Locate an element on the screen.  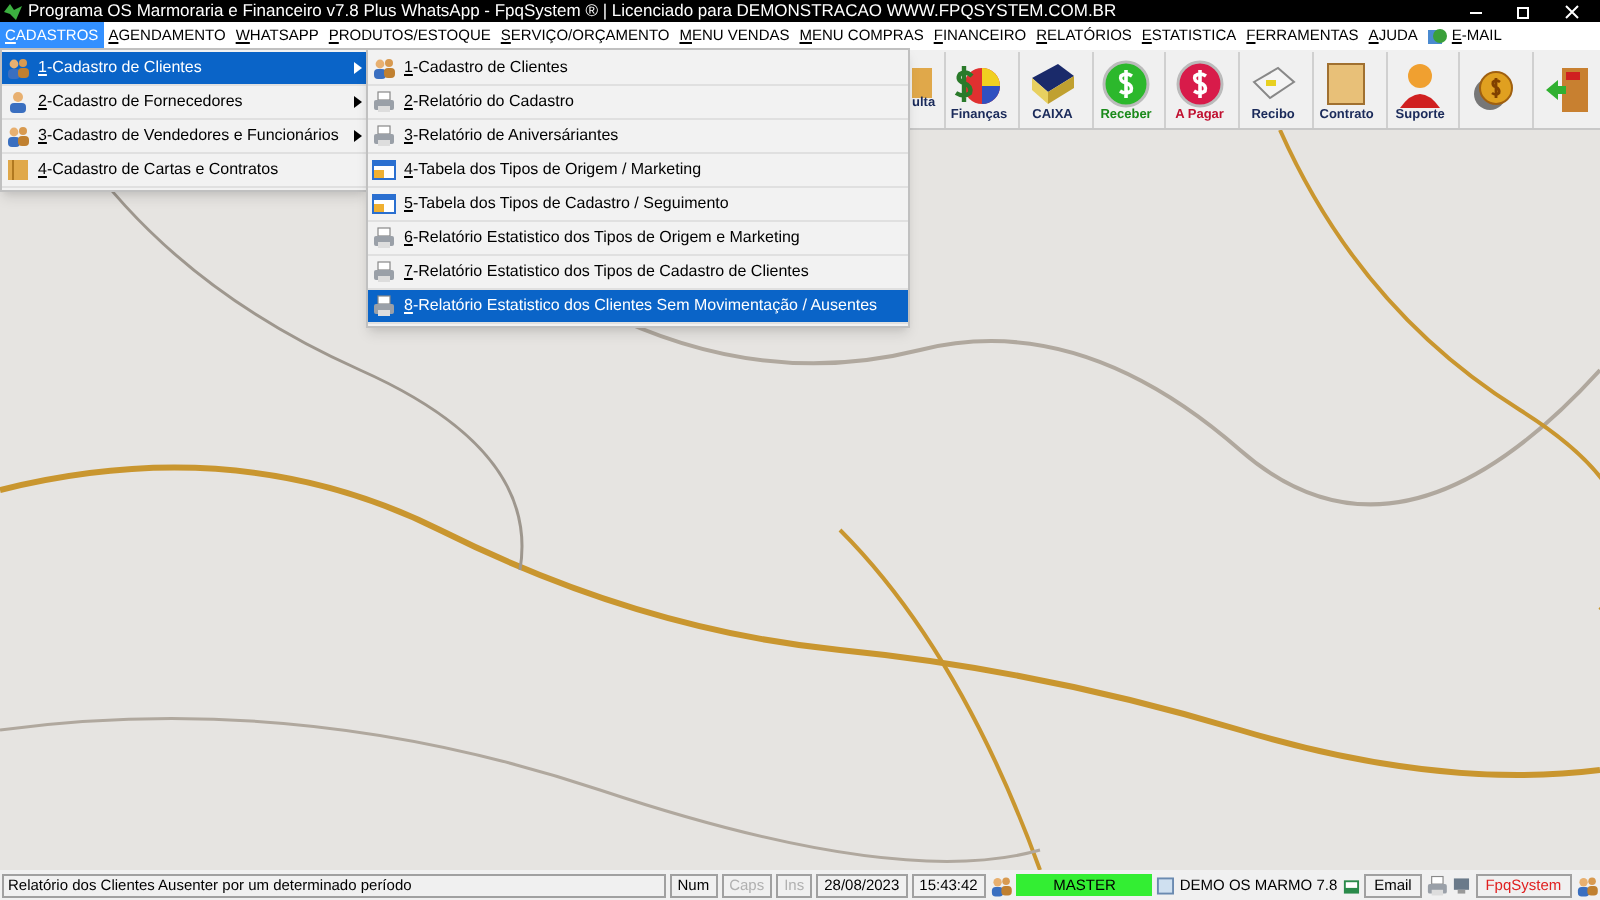
window-title: Programa OS Marmoraria e Financeiro v7.8 Plus WhatsApp - FpqSystem ® | Licenciado para DEMONSTRACAO WWW.FPQSYSTEM.COM.BR is located at coordinates (572, 11).